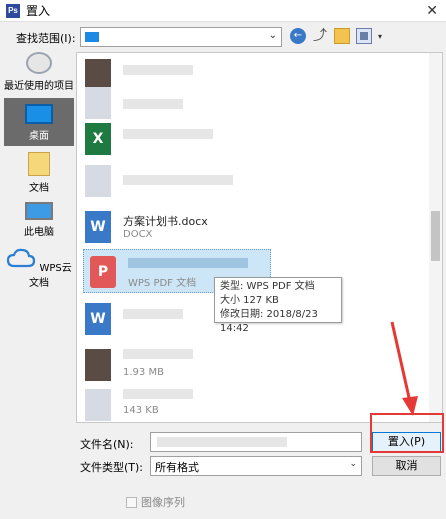 Image resolution: width=446 pixels, height=519 pixels. What do you see at coordinates (39, 114) in the screenshot?
I see `desktop-icon` at bounding box center [39, 114].